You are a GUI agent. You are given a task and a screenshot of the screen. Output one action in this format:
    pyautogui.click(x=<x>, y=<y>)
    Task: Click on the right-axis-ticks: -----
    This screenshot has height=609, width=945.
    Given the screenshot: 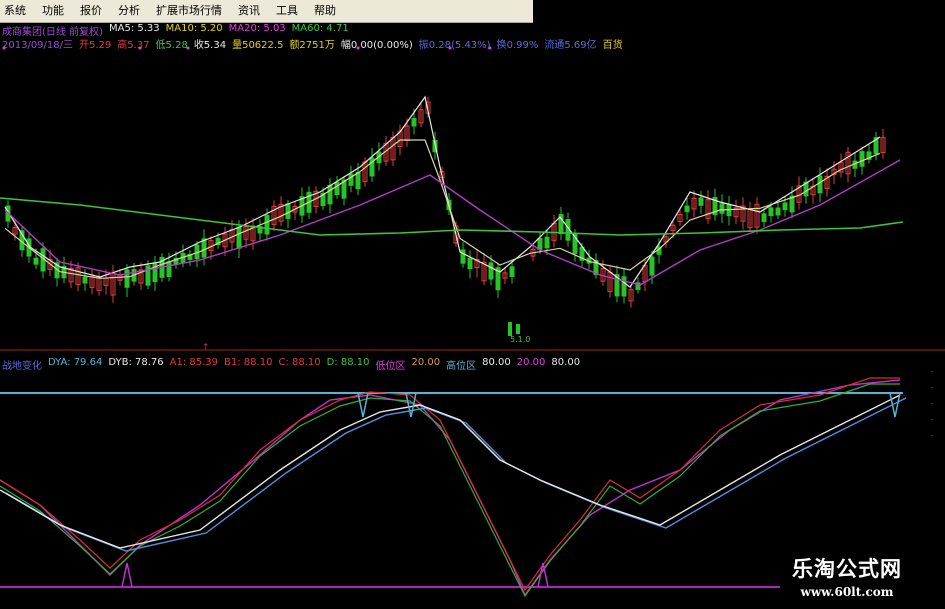 What is the action you would take?
    pyautogui.click(x=932, y=404)
    